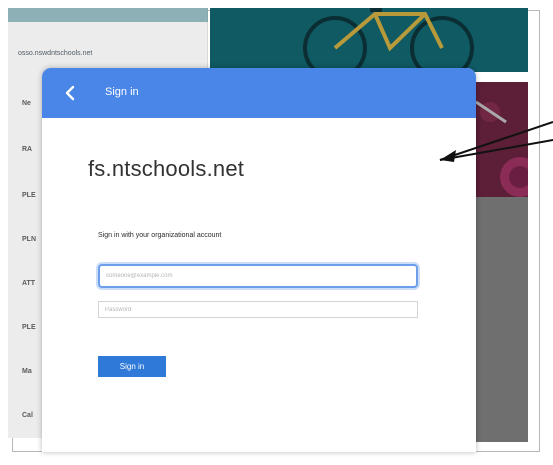 This screenshot has width=553, height=465. What do you see at coordinates (160, 235) in the screenshot?
I see `sign-in-instruction: Sign in with your organizational account` at bounding box center [160, 235].